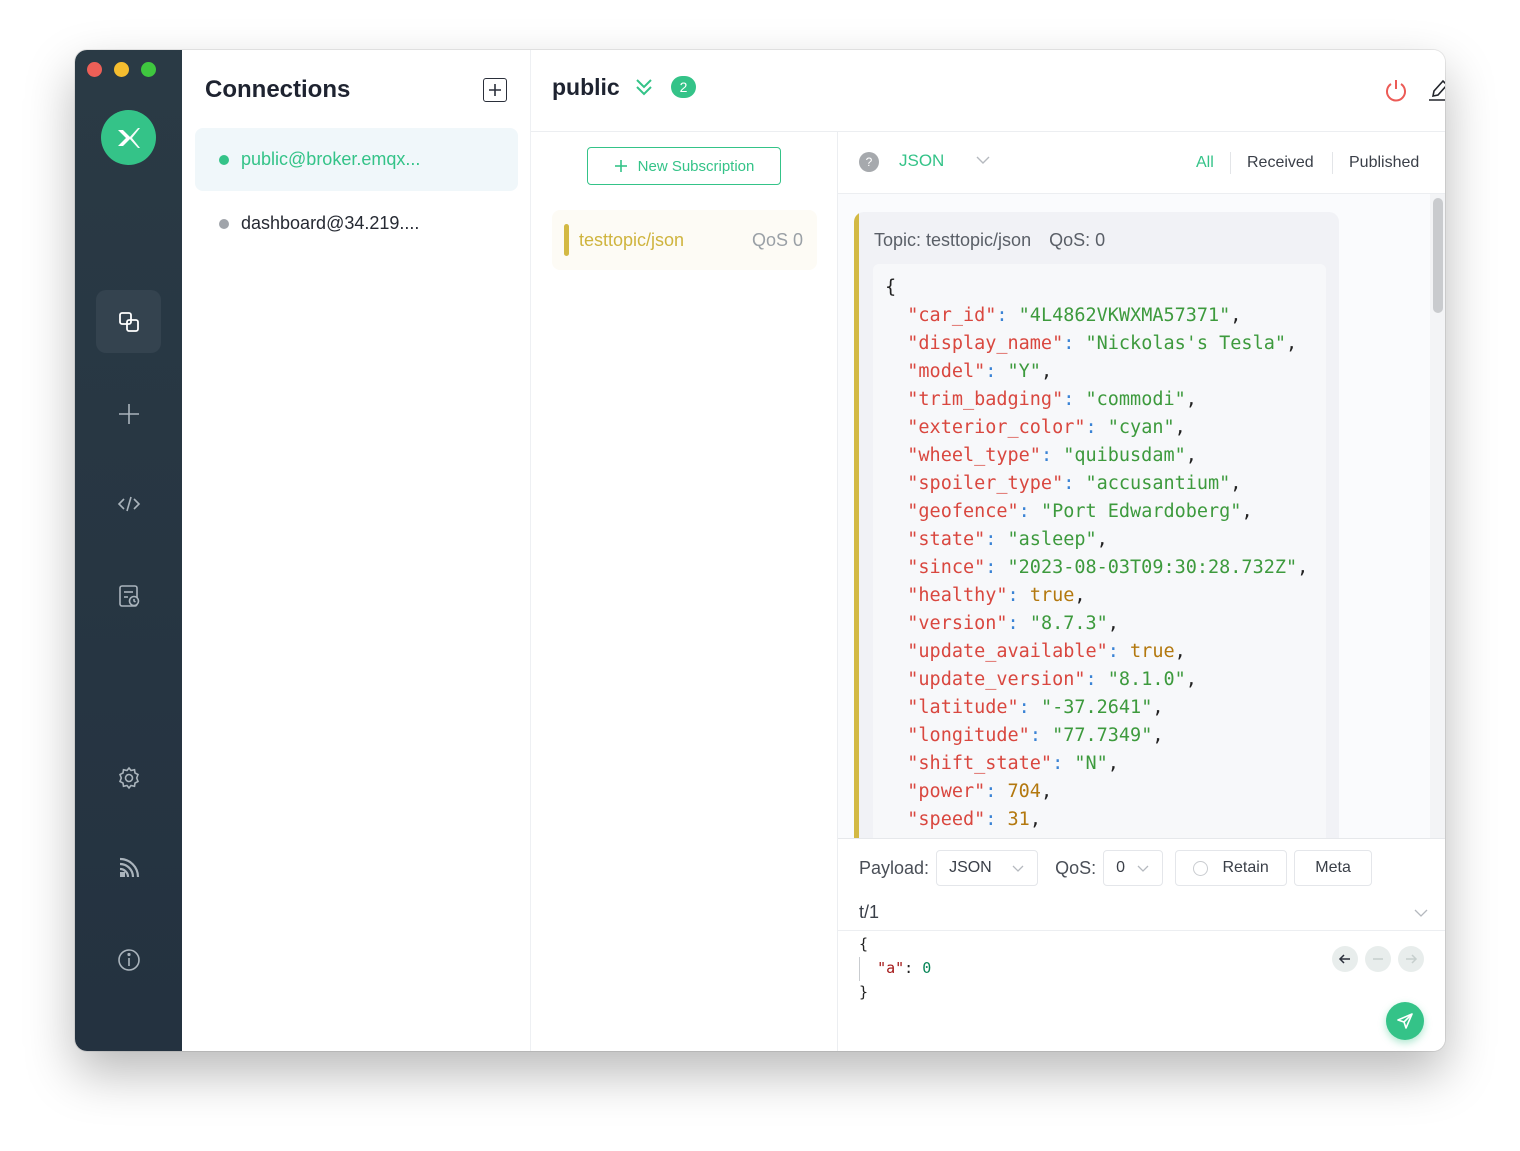  What do you see at coordinates (1133, 868) in the screenshot?
I see `qos-select: 0` at bounding box center [1133, 868].